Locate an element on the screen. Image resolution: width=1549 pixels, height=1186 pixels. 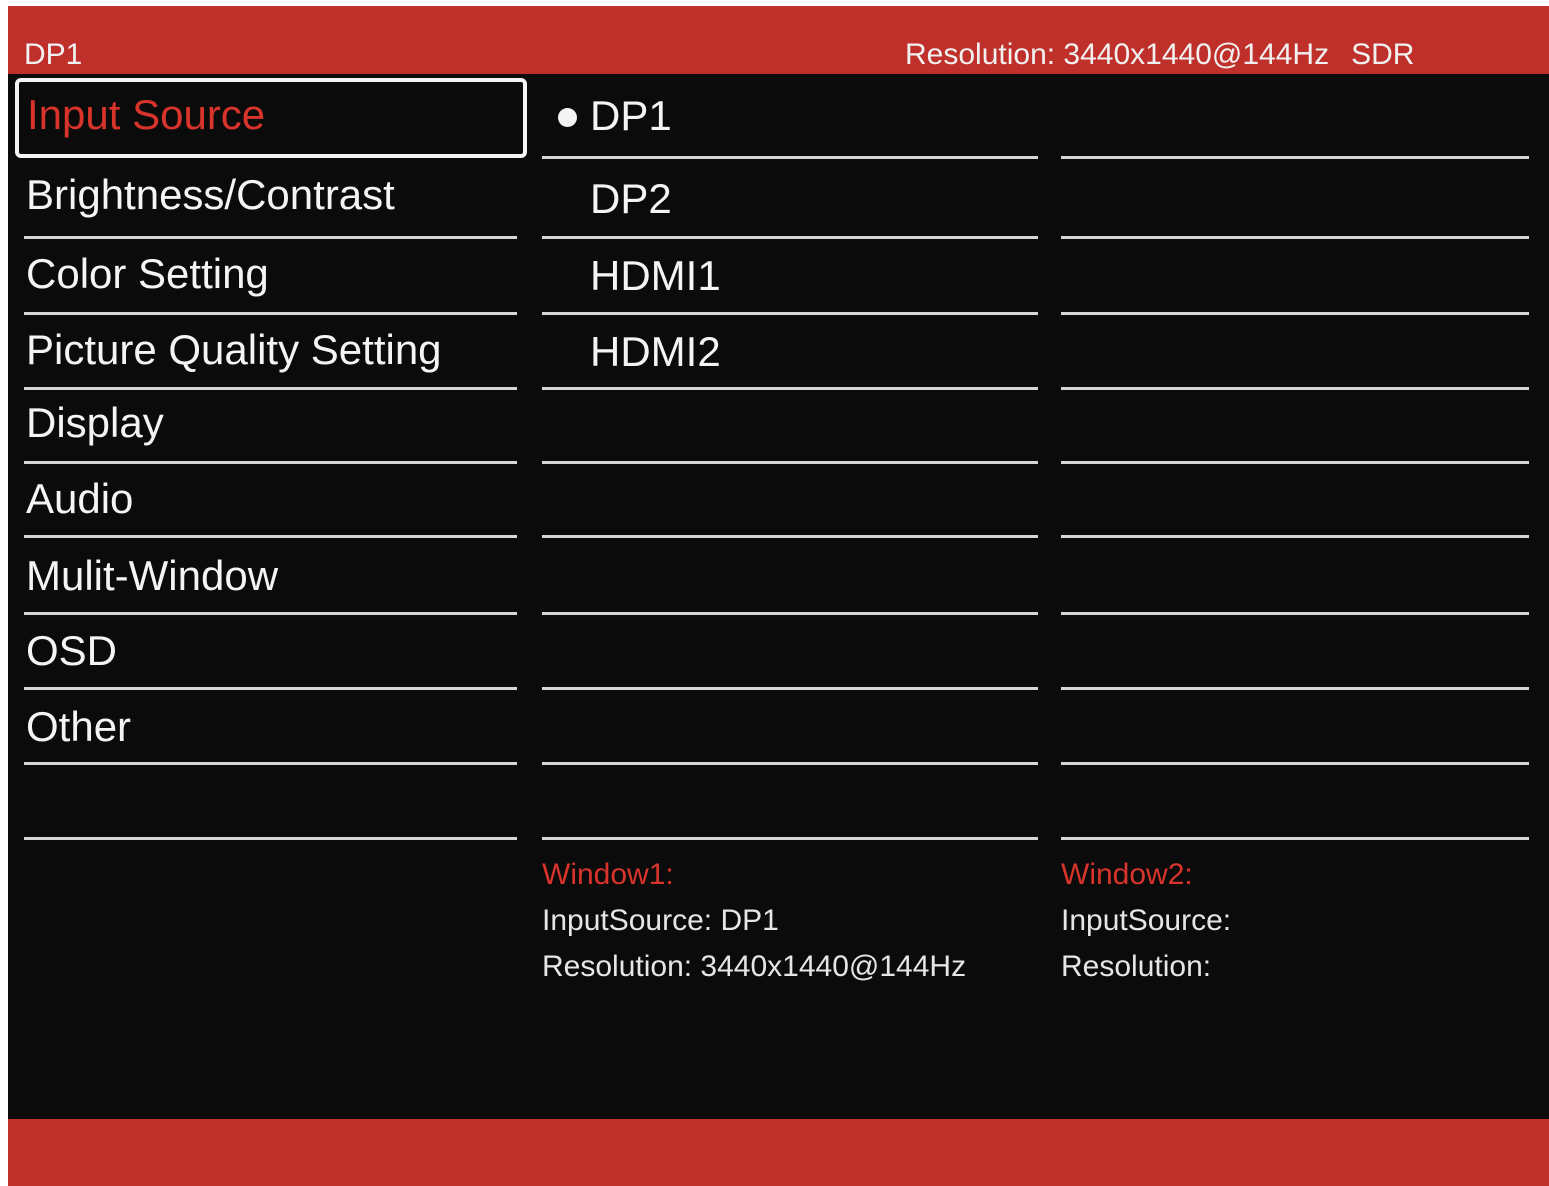
menu-item-input-source: Input Source is located at coordinates (271, 118).